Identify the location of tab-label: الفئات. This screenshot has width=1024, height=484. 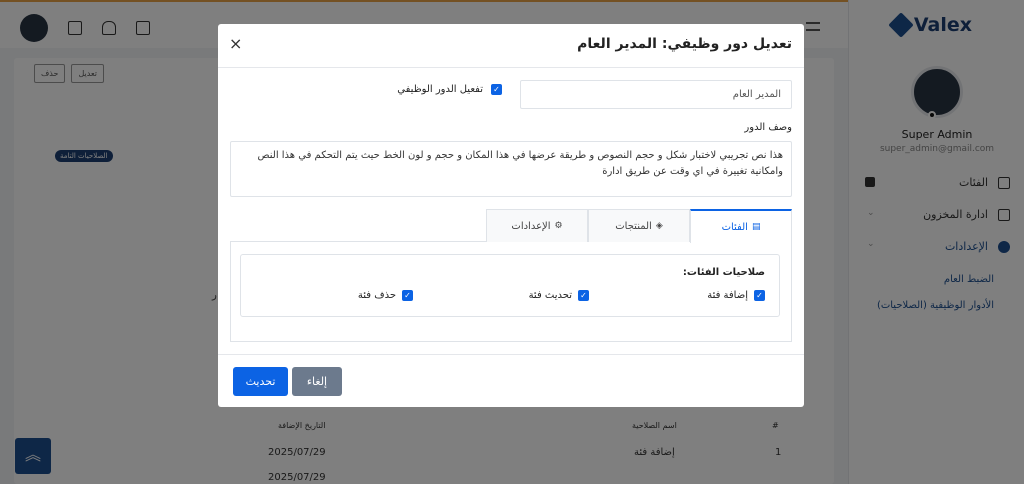
(734, 227).